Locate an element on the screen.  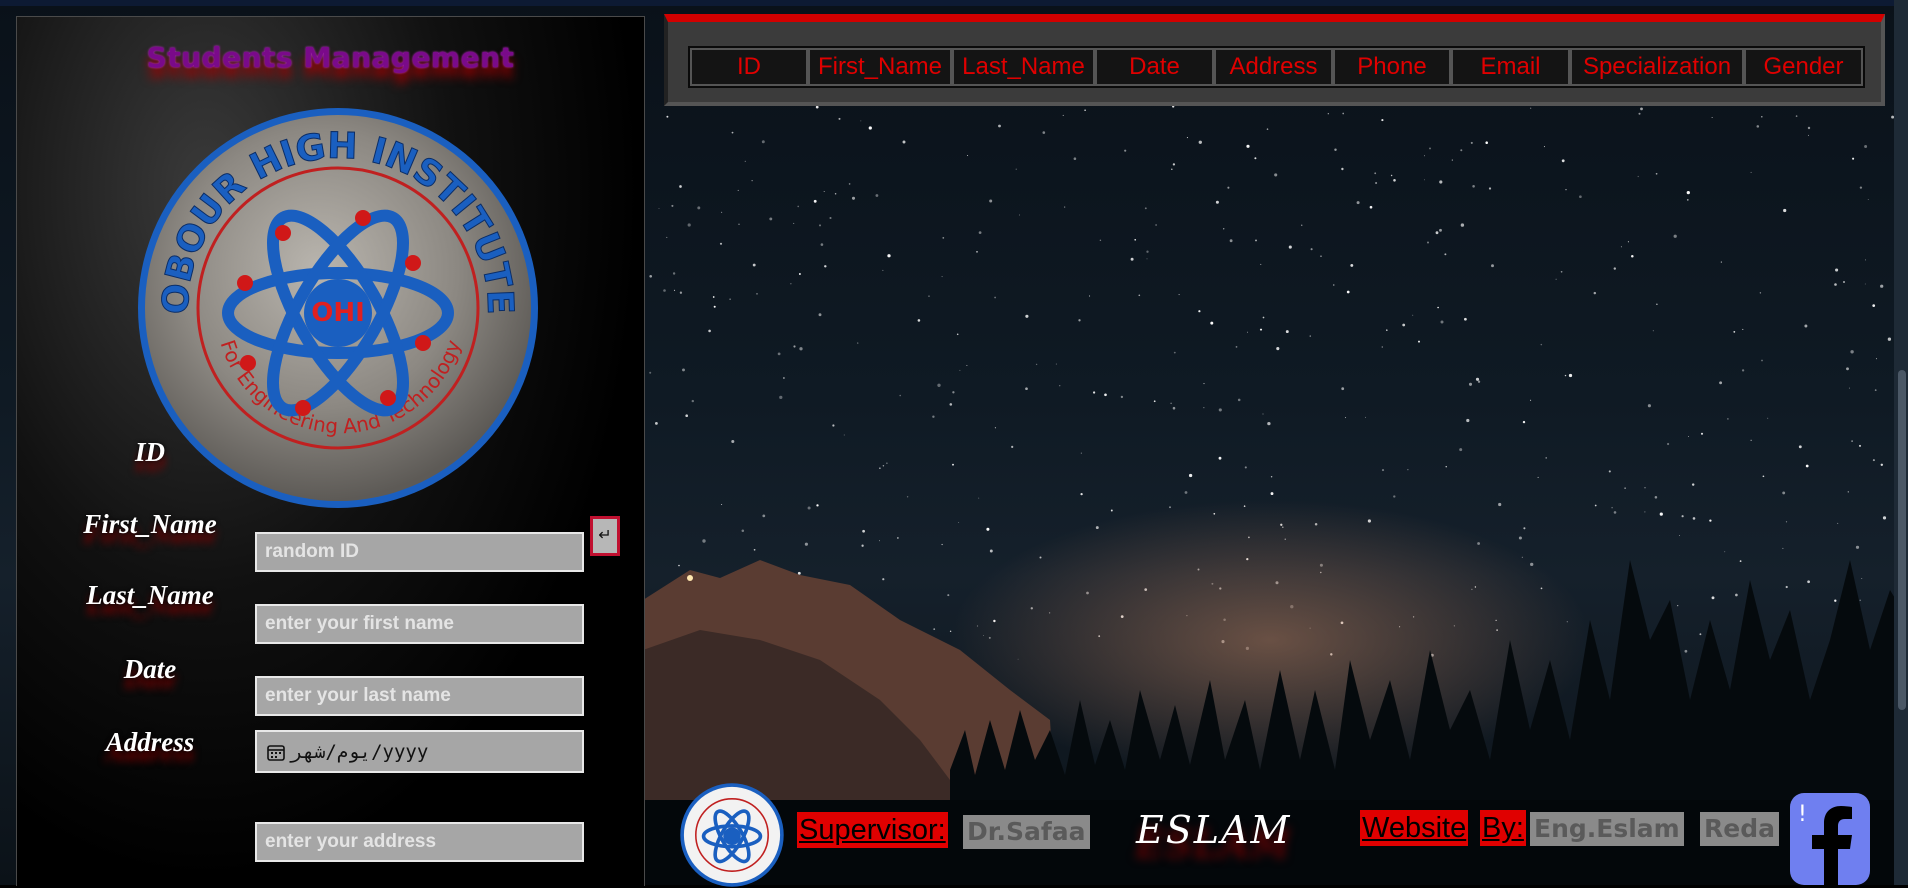
id-label: ID is located at coordinates (149, 452).